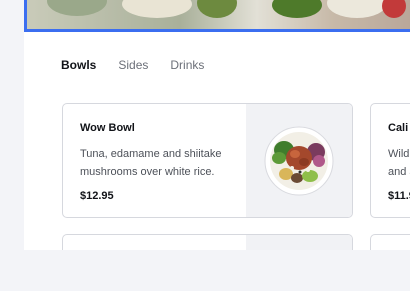 The image size is (410, 291). I want to click on menu-item-description-line: Wild and a, so click(399, 163).